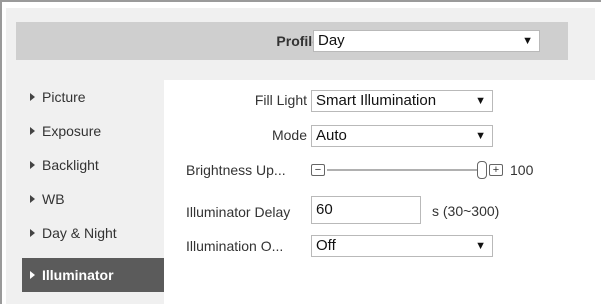 This screenshot has height=304, width=601. I want to click on mode-label: Mode, so click(289, 135).